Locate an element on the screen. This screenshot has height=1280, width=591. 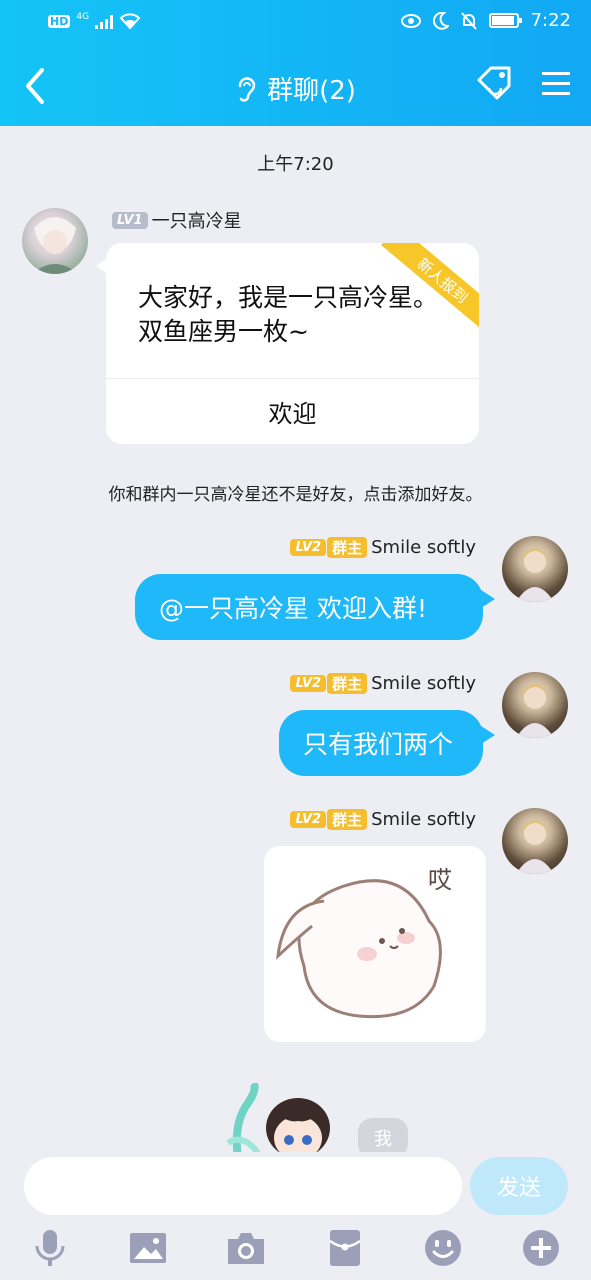
message-text: @一只高冷星 欢迎入群! is located at coordinates (293, 608).